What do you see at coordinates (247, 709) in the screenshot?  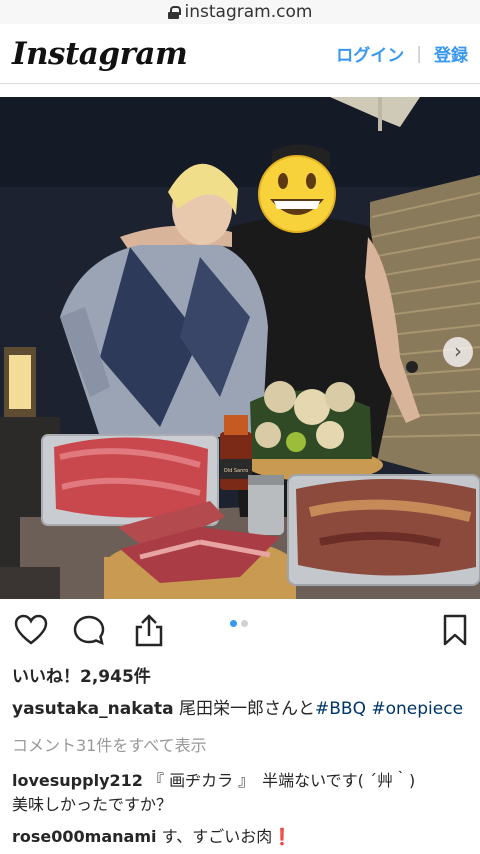 I see `caption-text: 尾田栄一郎さんと` at bounding box center [247, 709].